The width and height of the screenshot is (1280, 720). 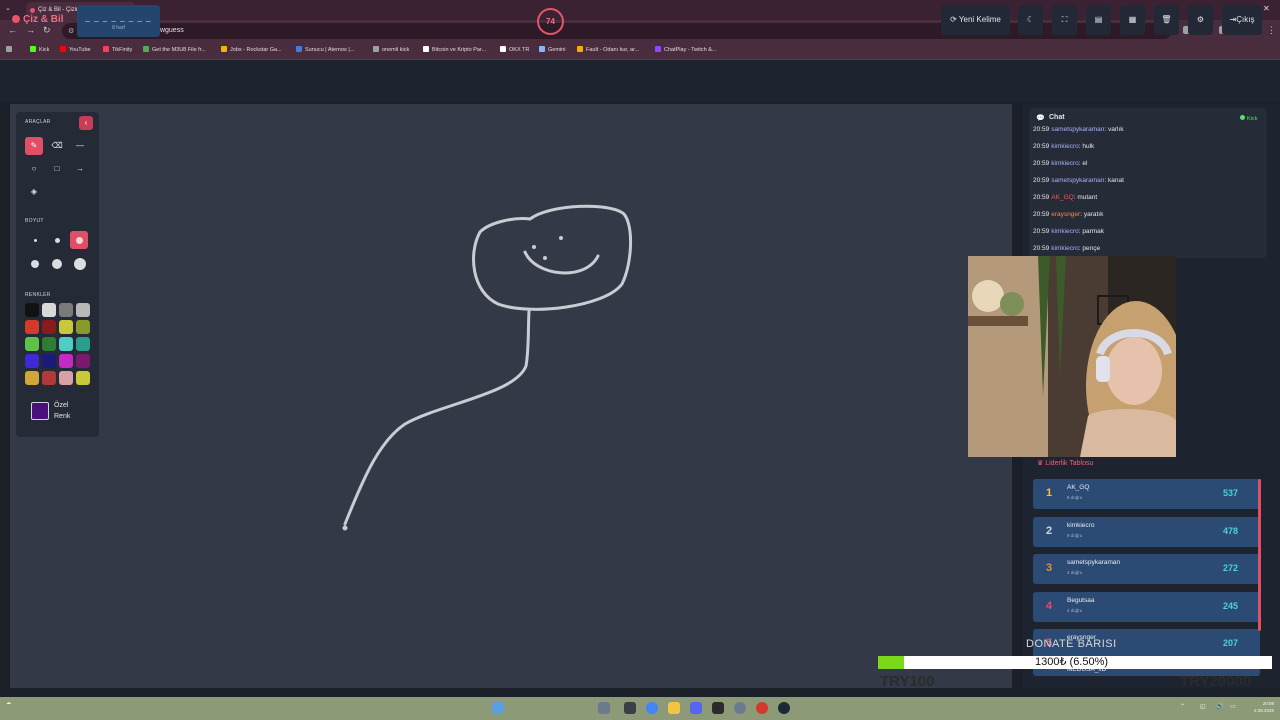 What do you see at coordinates (1271, 30) in the screenshot?
I see `browser-menu-icon: ⋮` at bounding box center [1271, 30].